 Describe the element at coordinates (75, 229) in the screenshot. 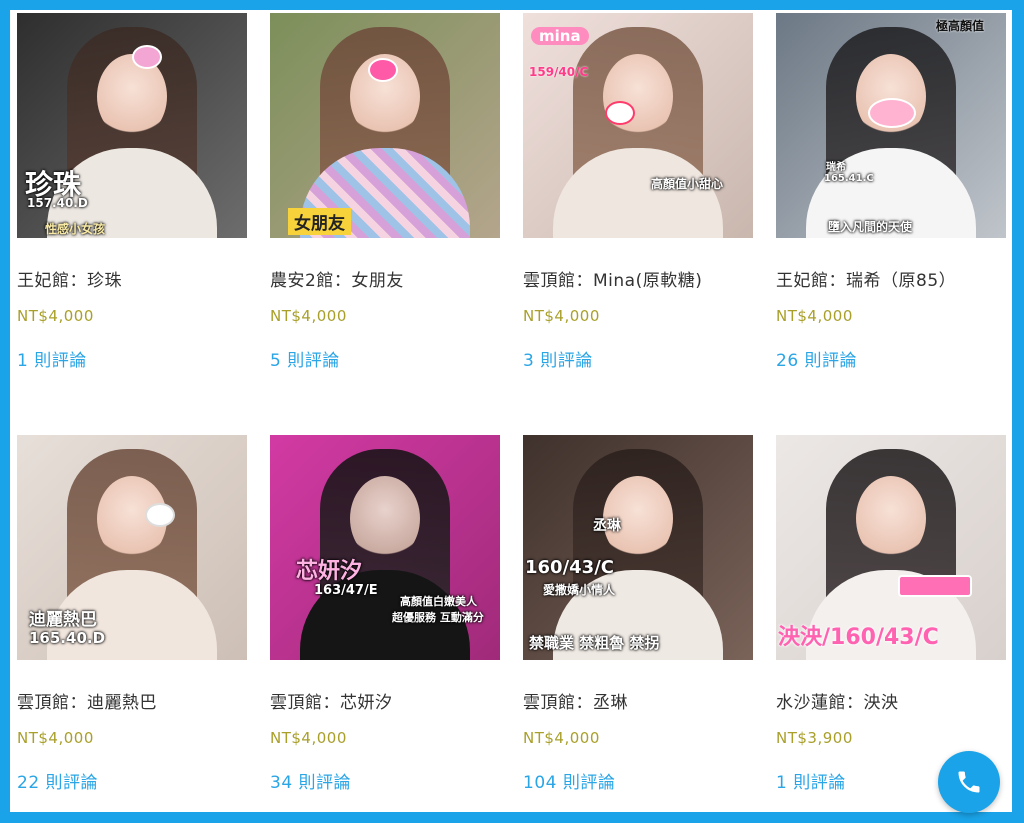

I see `image-caption: 性感小女孩` at that location.